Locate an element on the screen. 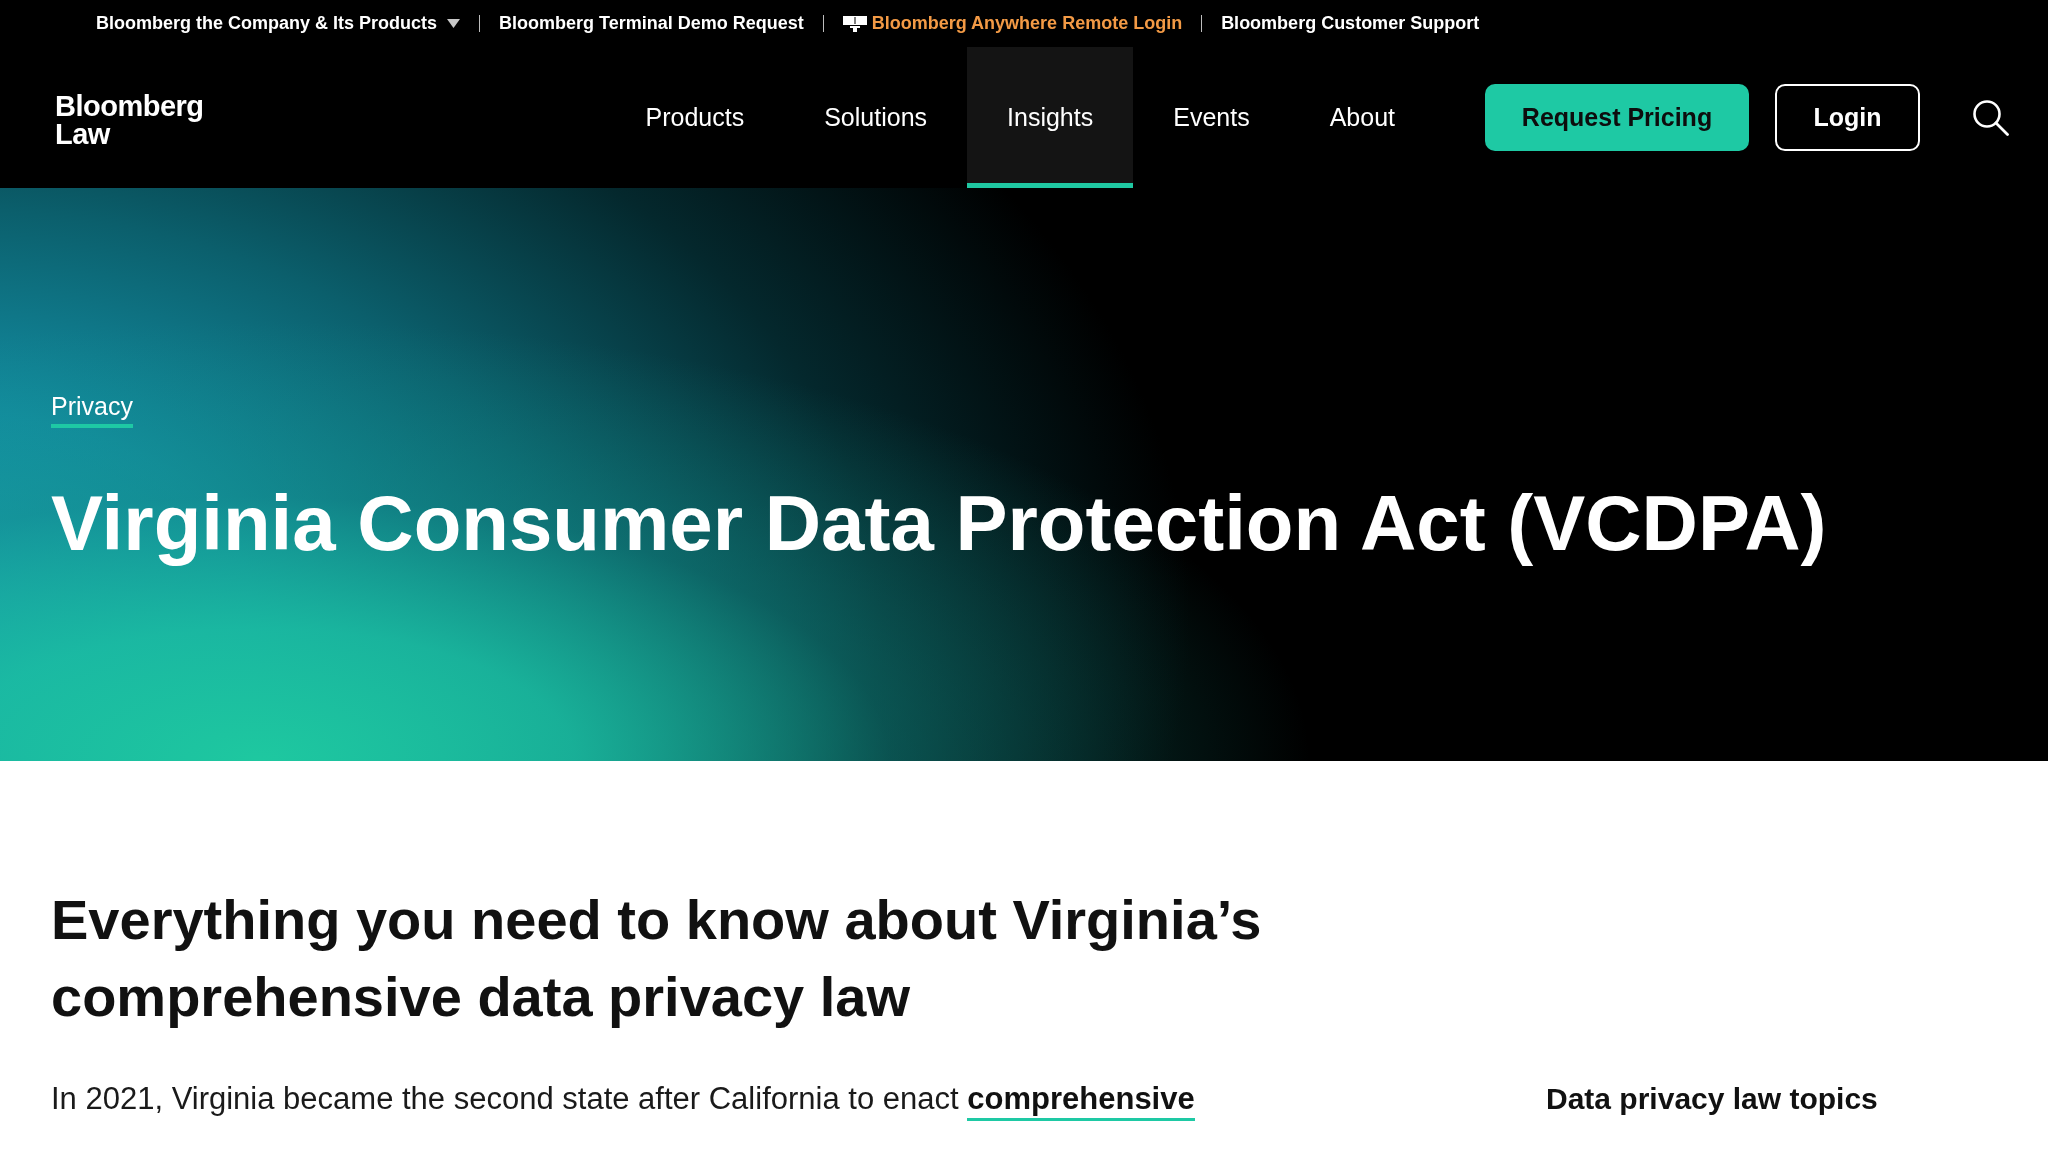 This screenshot has height=1152, width=2048. sidebar-heading: Data privacy law topics is located at coordinates (1712, 1099).